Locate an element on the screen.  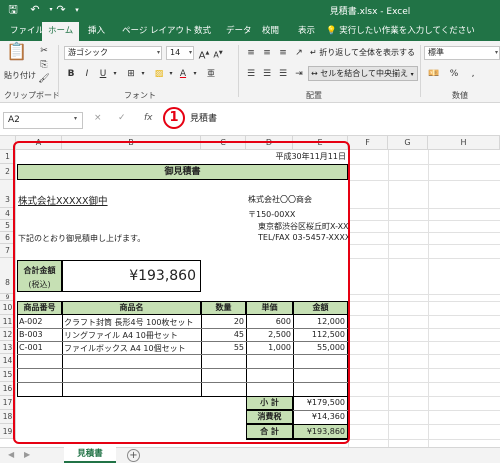
row-header-3: 3 is located at coordinates (8, 194).